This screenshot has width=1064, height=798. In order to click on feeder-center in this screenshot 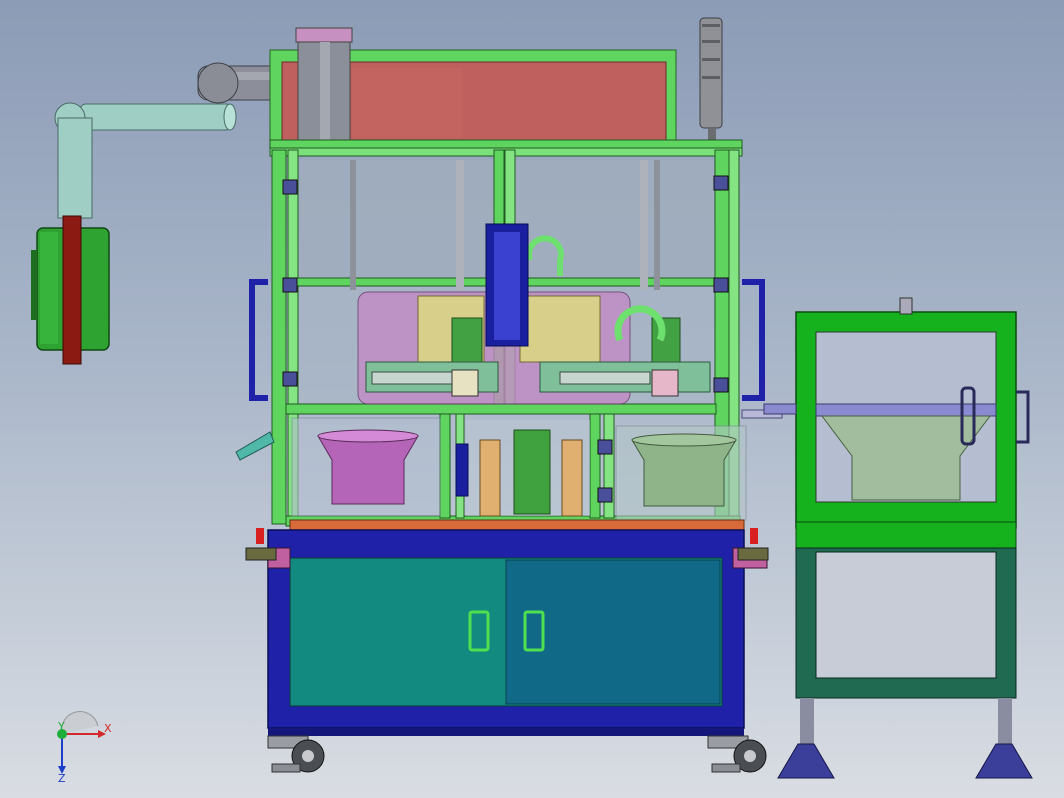, I will do `click(522, 468)`.